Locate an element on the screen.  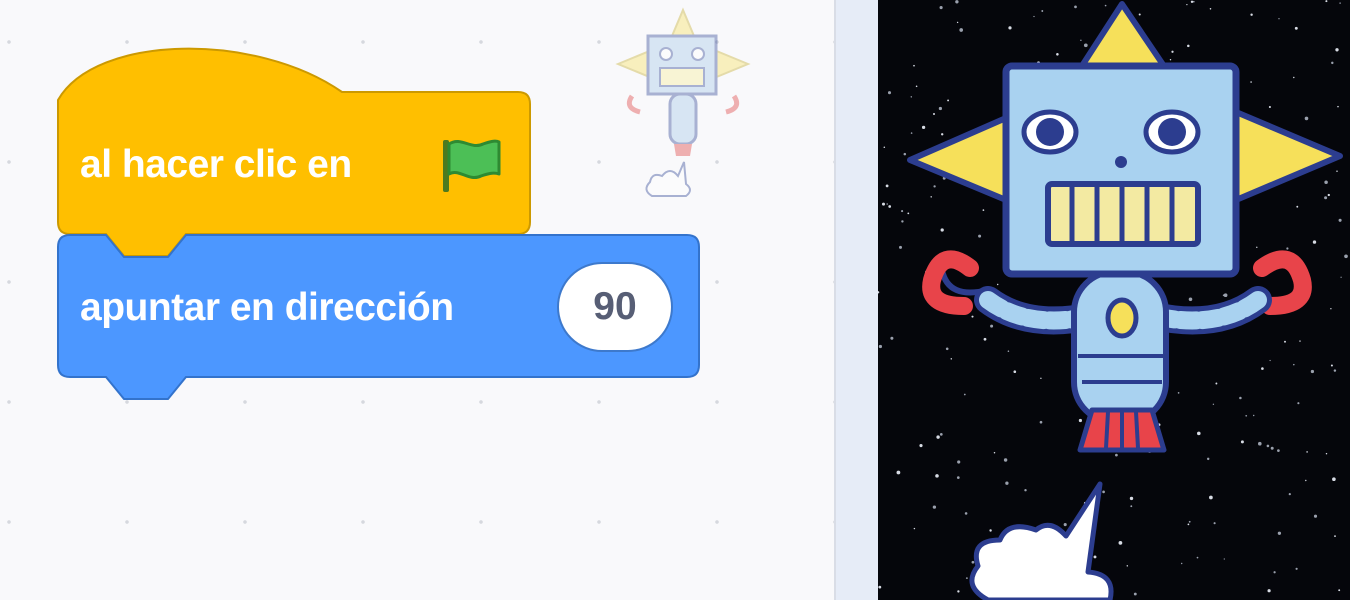
direction-input: 90 is located at coordinates (615, 307).